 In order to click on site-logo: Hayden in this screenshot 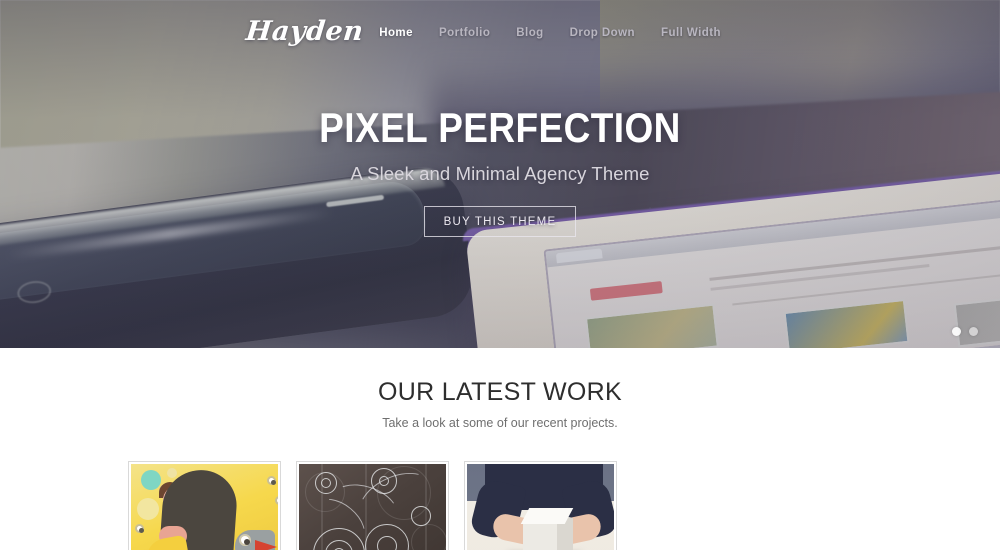, I will do `click(304, 31)`.